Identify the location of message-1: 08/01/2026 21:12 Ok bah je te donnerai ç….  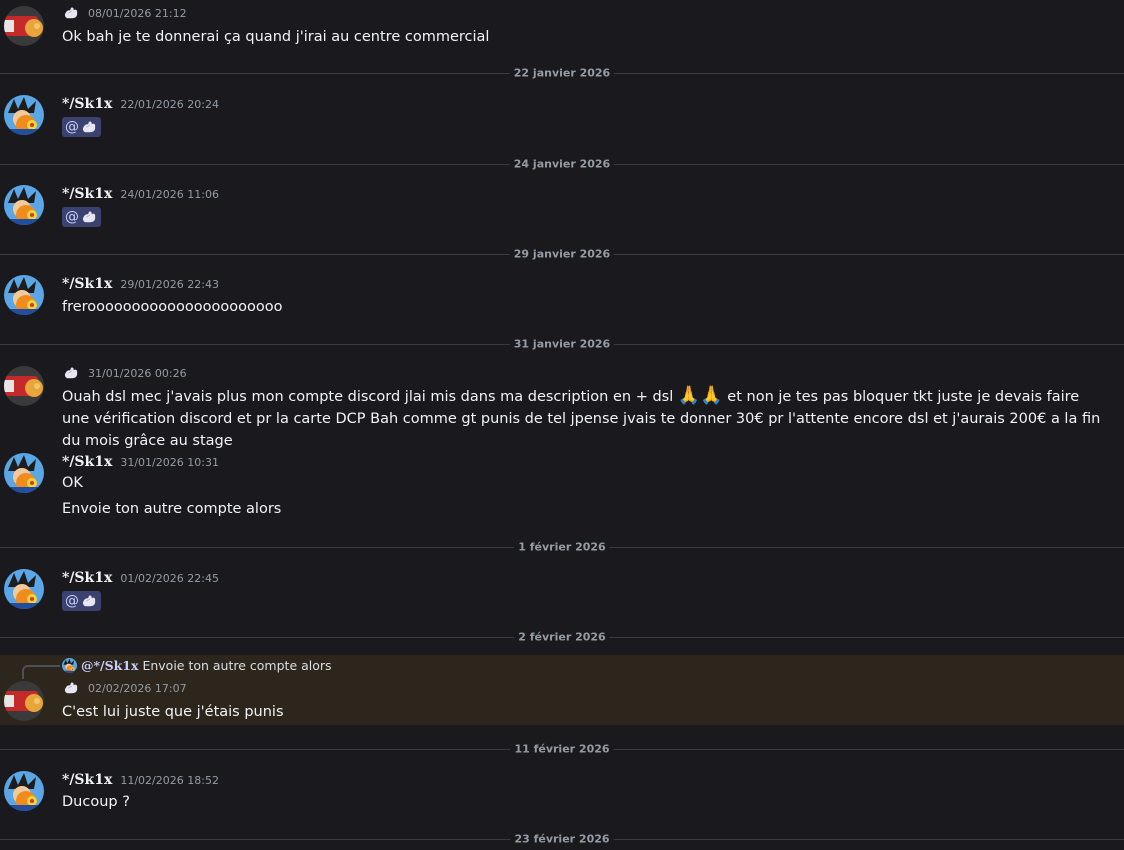
(562, 30).